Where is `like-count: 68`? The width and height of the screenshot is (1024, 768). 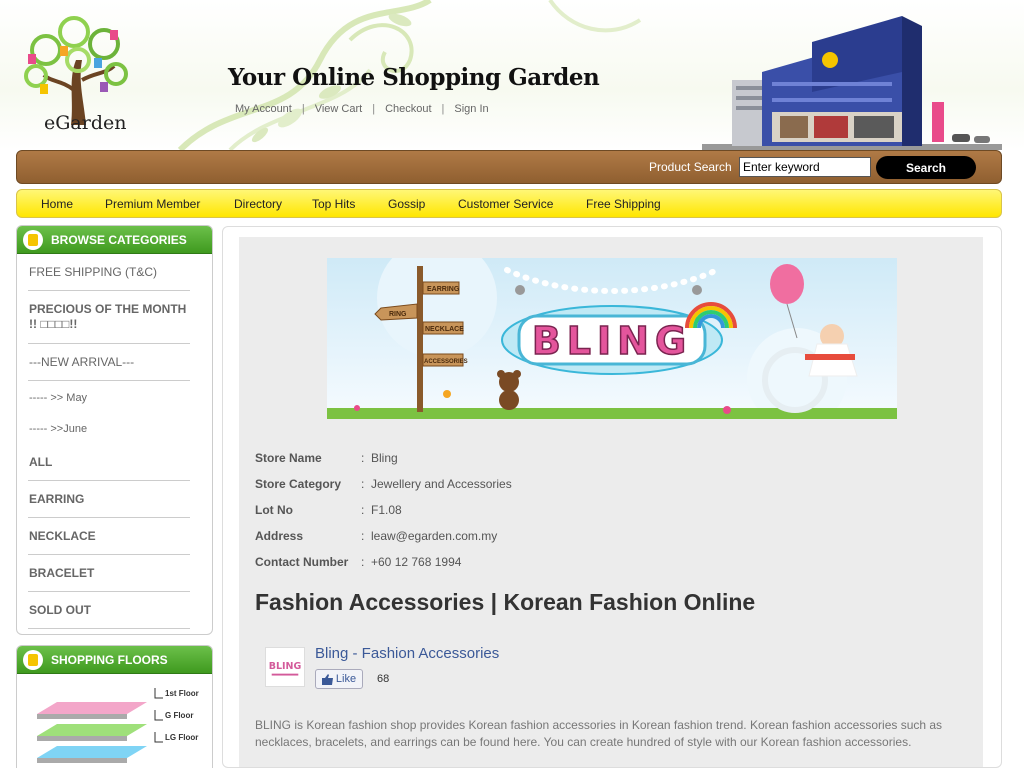
like-count: 68 is located at coordinates (383, 679).